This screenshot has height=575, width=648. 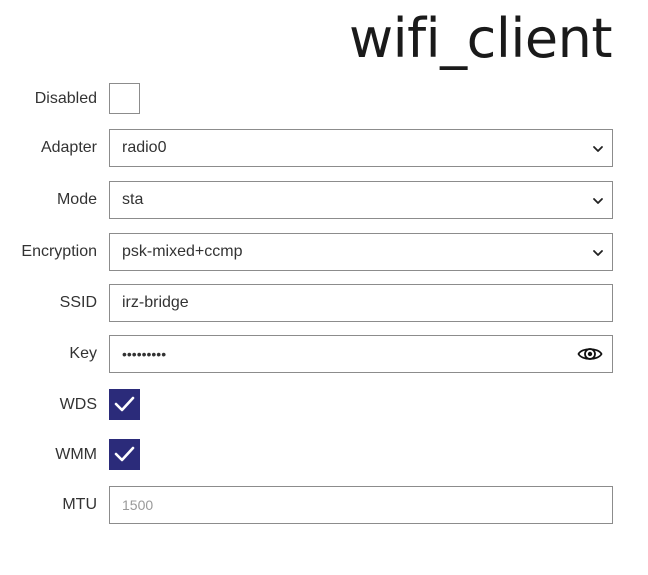 I want to click on key-row: Key •••••••••, so click(x=324, y=354).